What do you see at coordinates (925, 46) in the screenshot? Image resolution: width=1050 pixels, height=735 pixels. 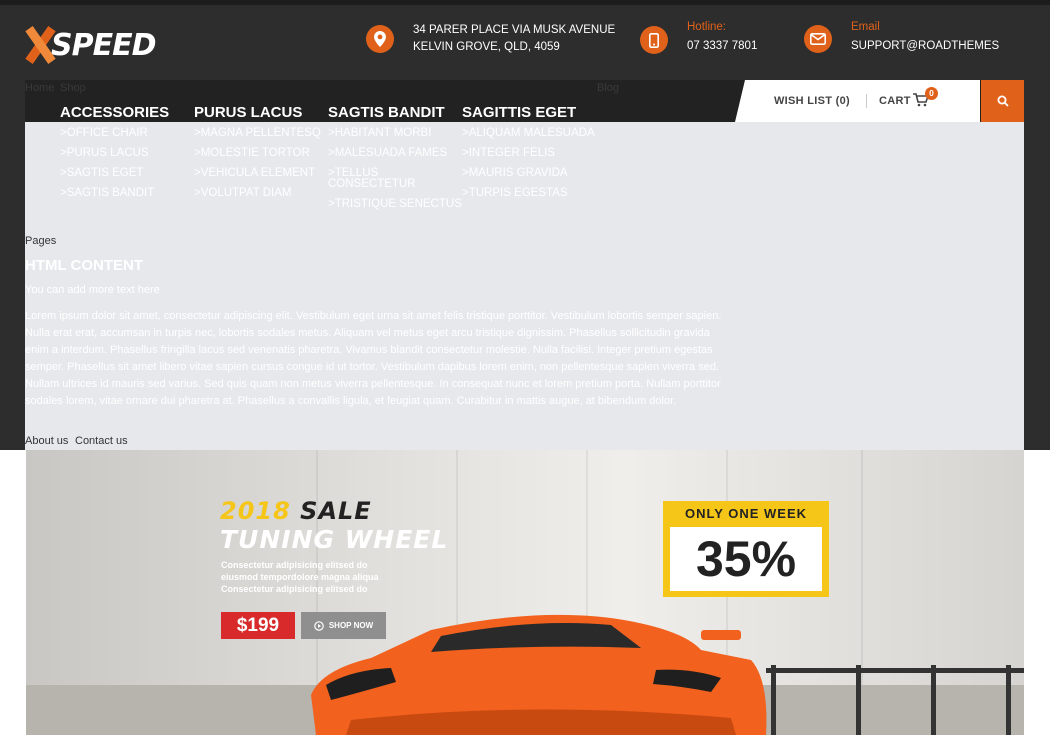 I see `email-address: SUPPORT@ROADTHEMES` at bounding box center [925, 46].